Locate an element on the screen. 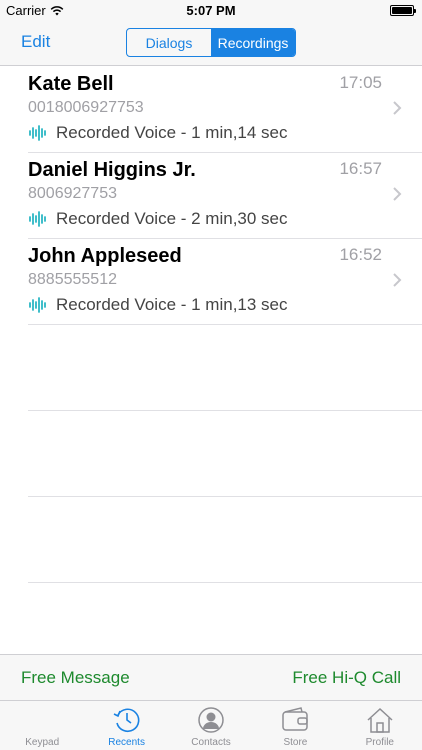  wallet-icon is located at coordinates (295, 719).